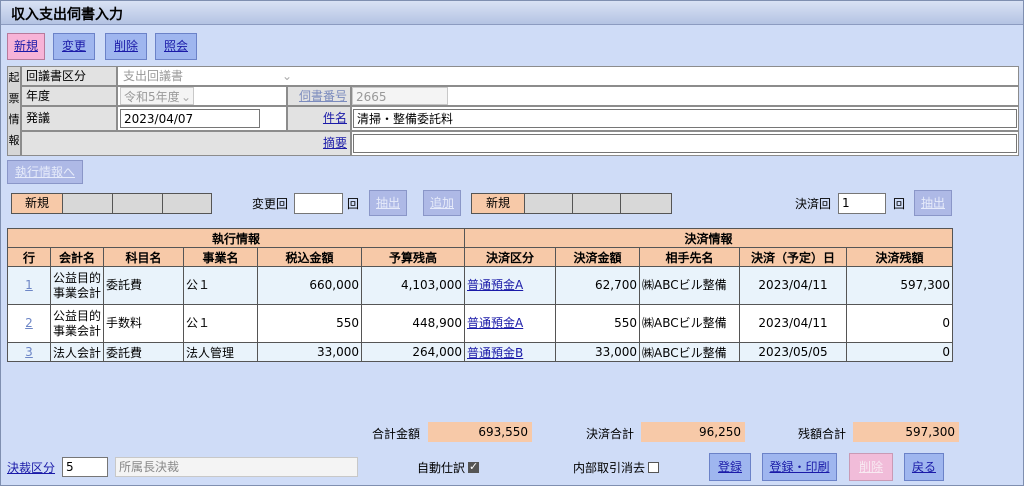 The image size is (1024, 486). What do you see at coordinates (31, 467) in the screenshot?
I see `decision-label: 決裁区分` at bounding box center [31, 467].